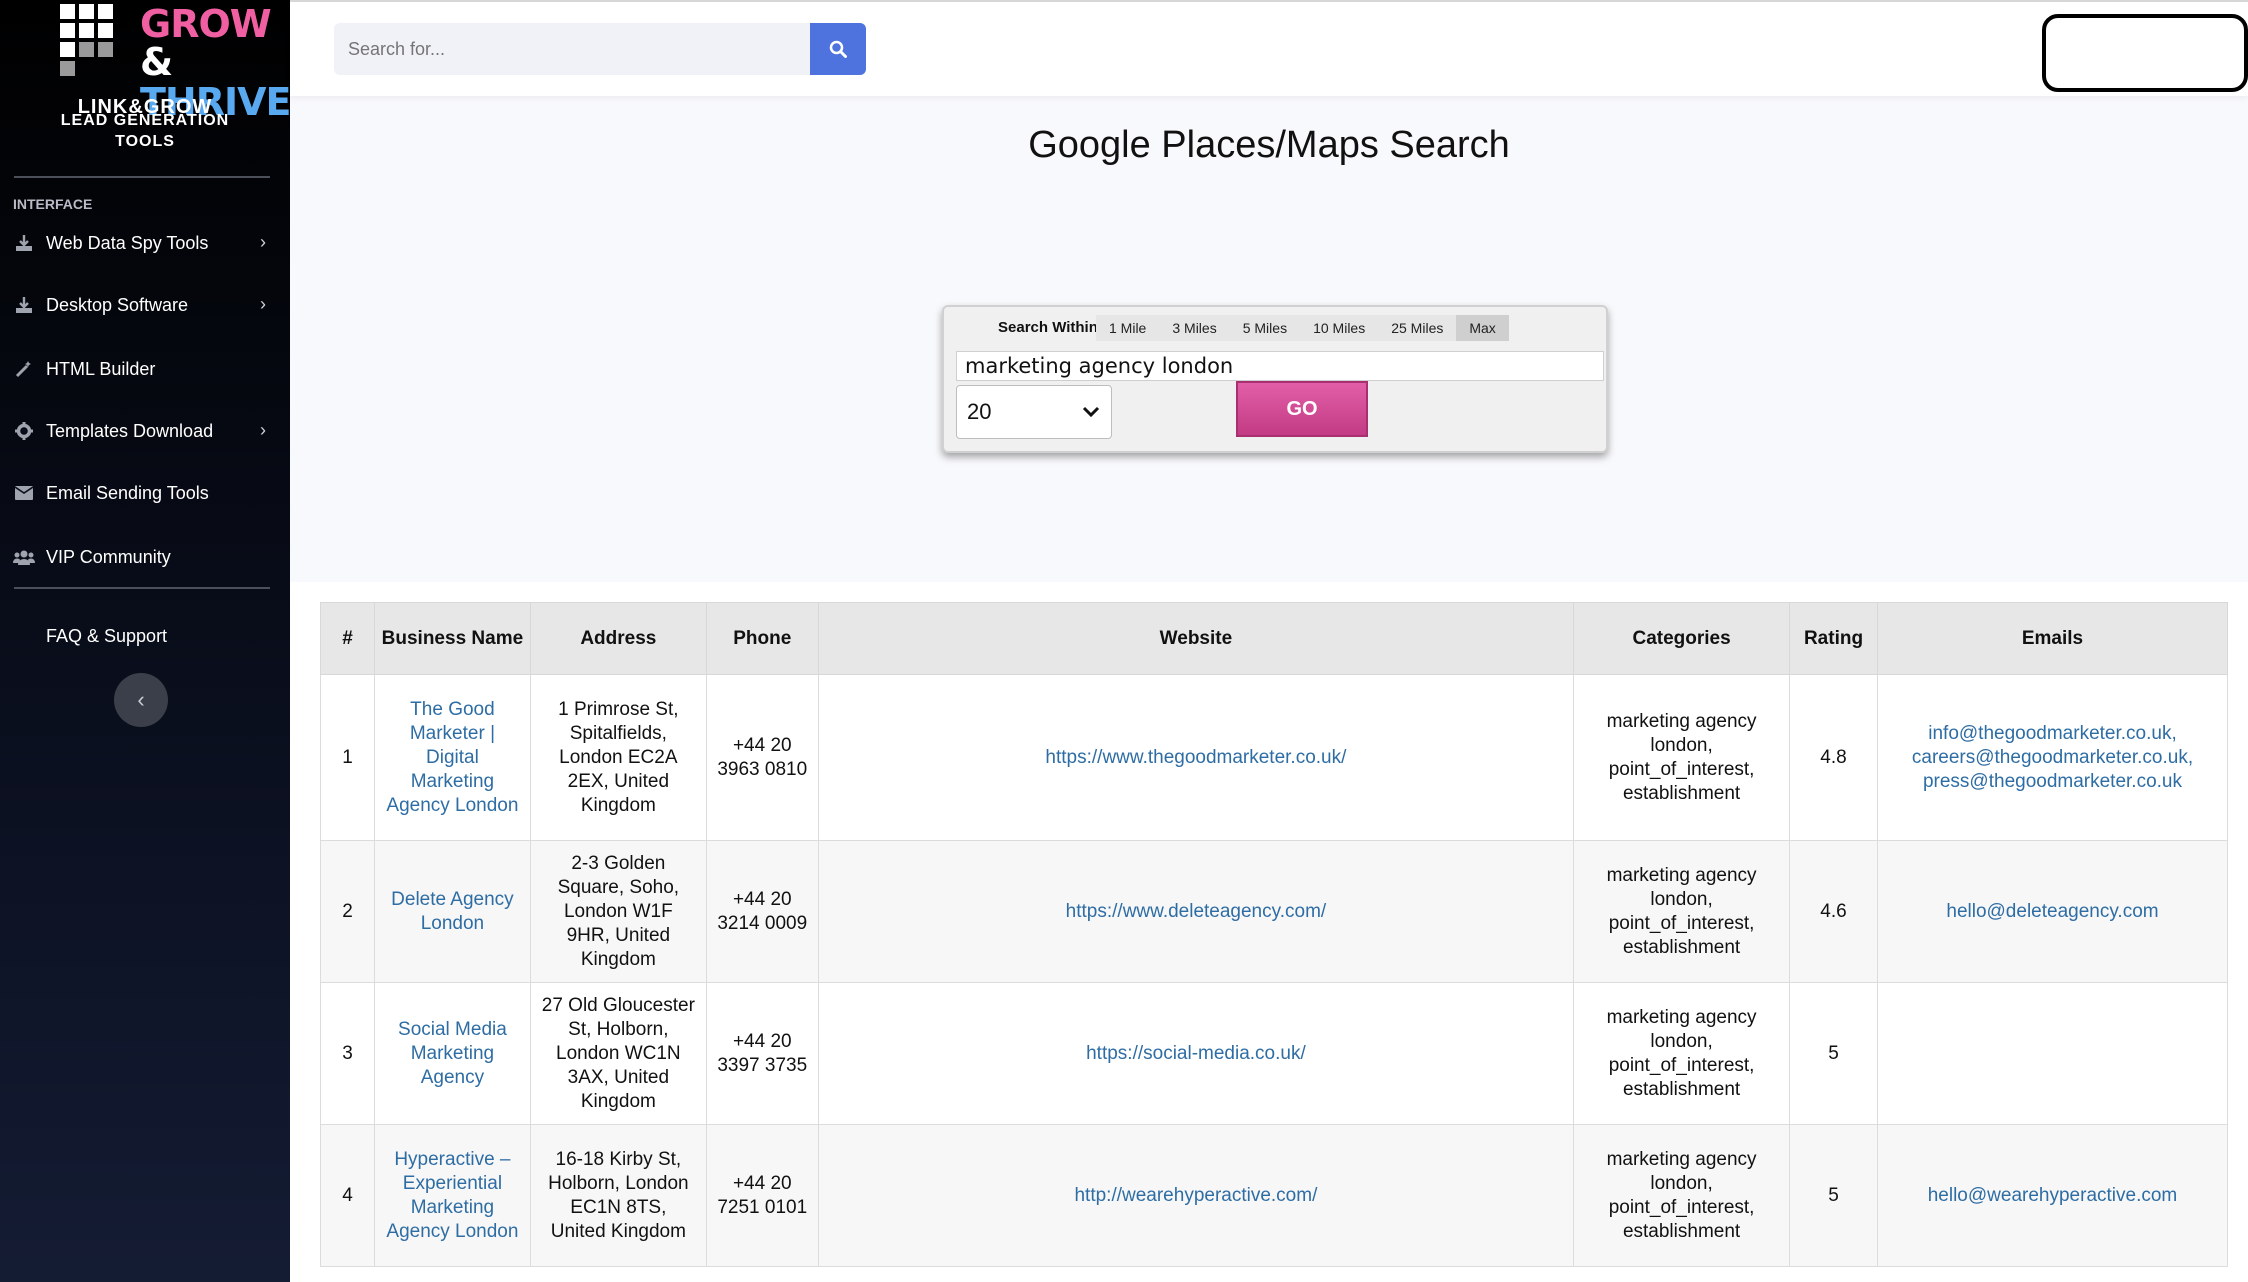 Image resolution: width=2248 pixels, height=1282 pixels. What do you see at coordinates (1034, 412) in the screenshot?
I see `result-count-select: 20` at bounding box center [1034, 412].